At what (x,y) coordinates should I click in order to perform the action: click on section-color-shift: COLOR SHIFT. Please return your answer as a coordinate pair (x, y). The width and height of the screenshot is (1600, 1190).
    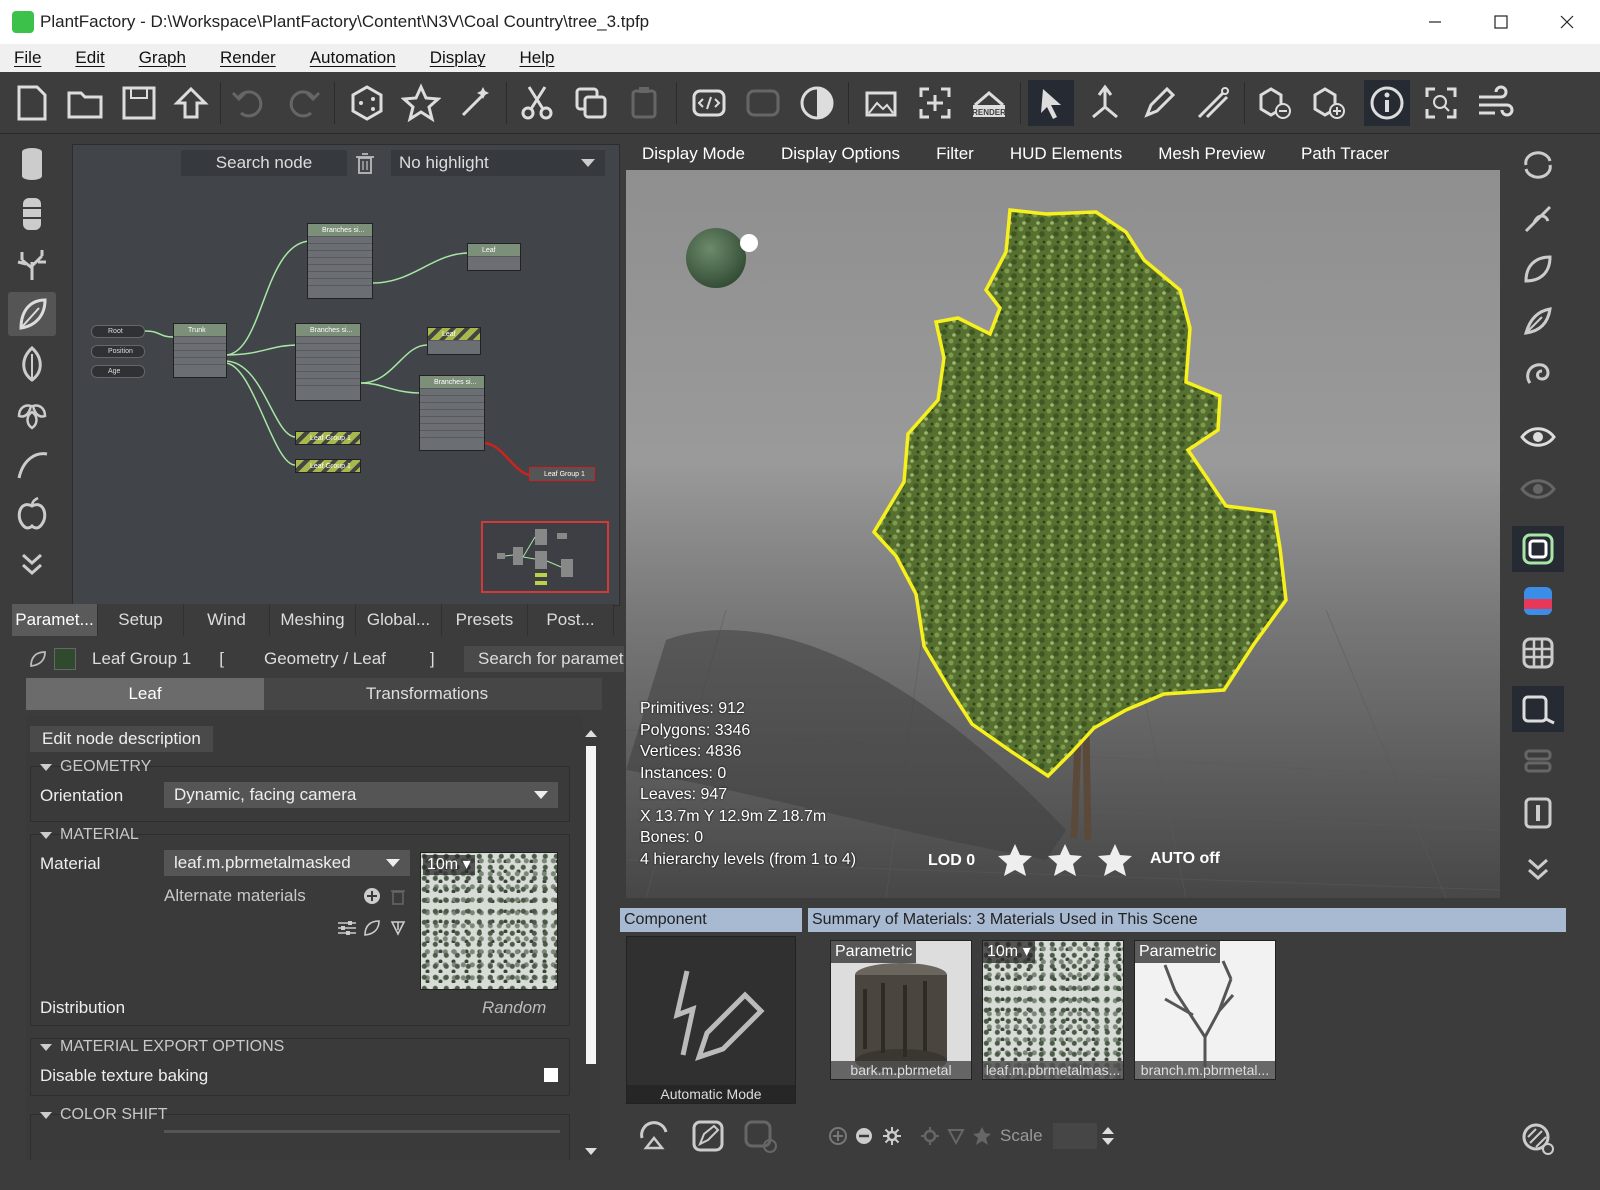
    Looking at the image, I should click on (104, 1115).